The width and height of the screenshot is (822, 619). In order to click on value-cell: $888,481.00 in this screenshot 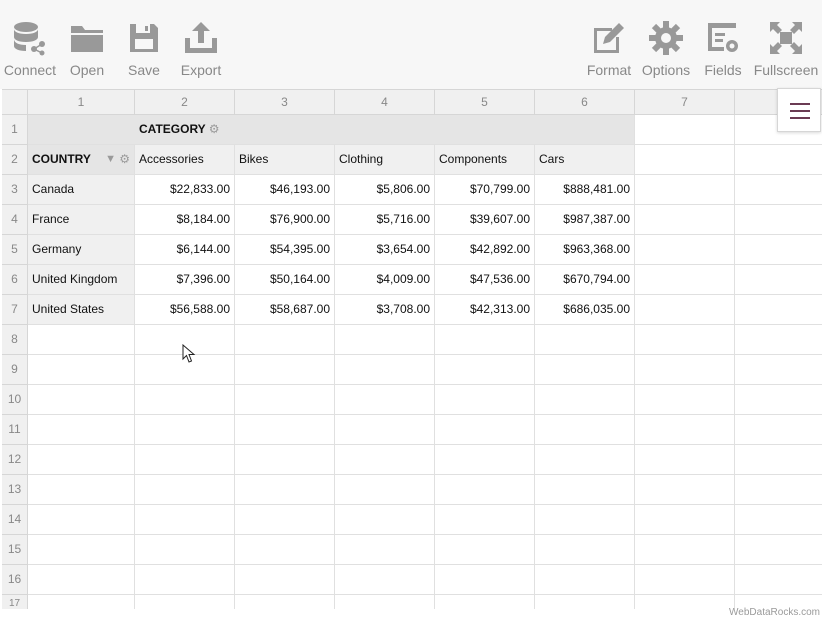, I will do `click(585, 190)`.